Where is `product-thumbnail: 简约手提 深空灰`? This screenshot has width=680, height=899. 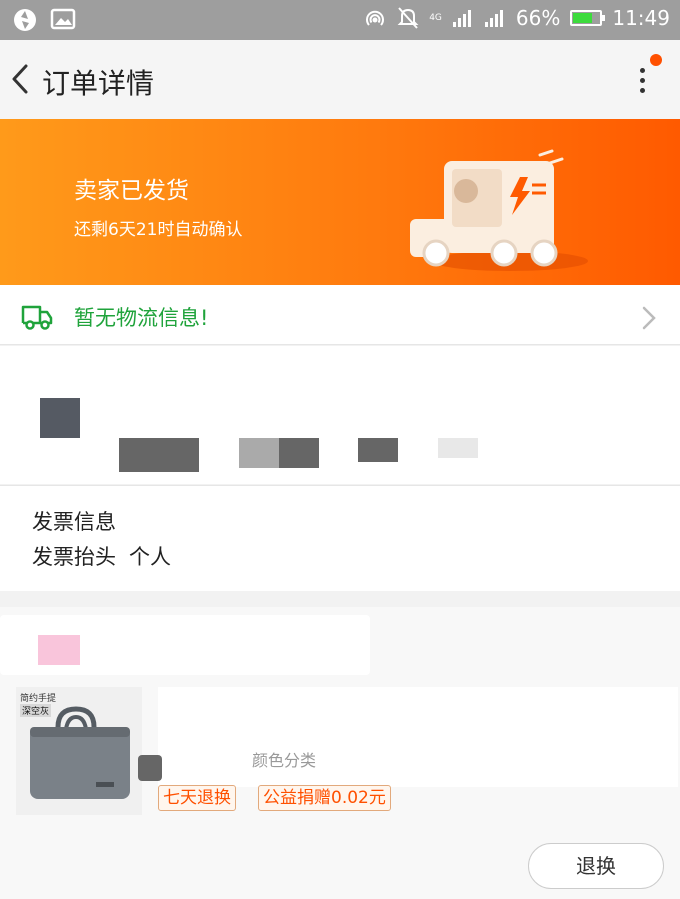 product-thumbnail: 简约手提 深空灰 is located at coordinates (79, 751).